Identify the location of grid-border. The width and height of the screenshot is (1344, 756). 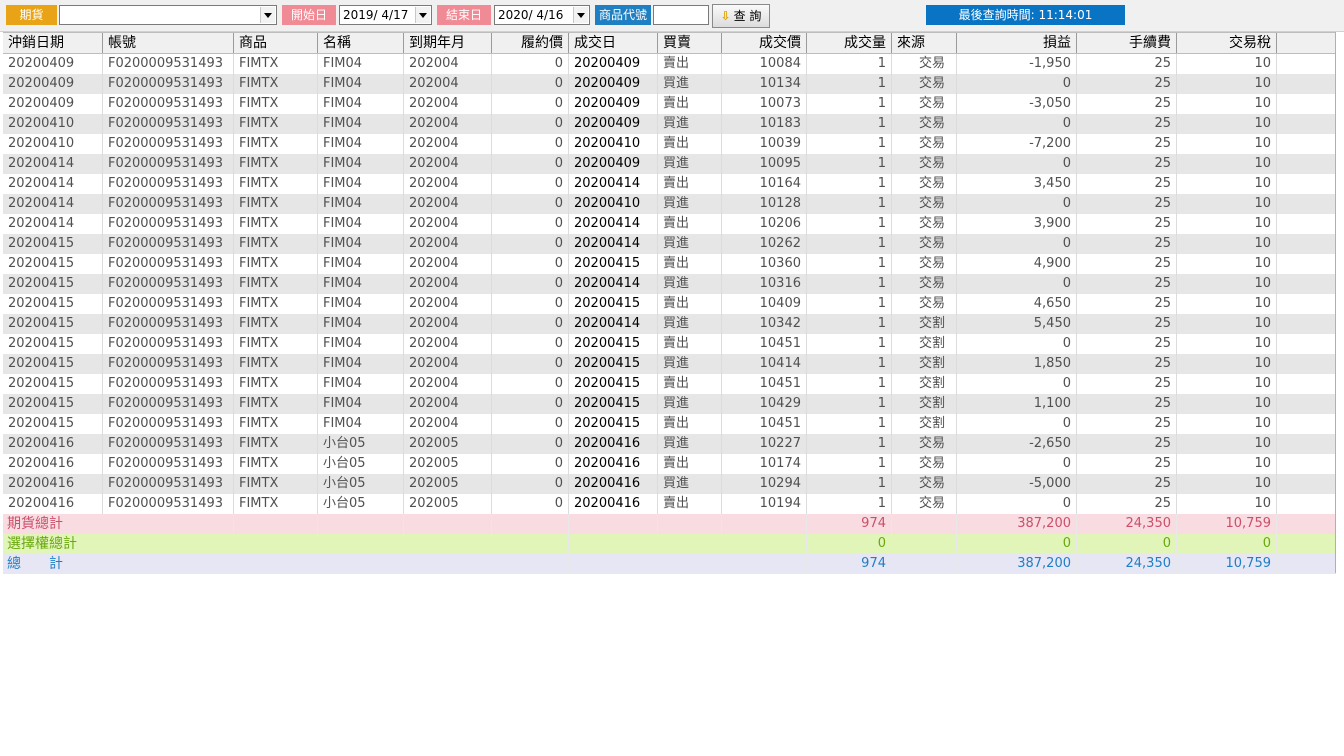
(1335, 302).